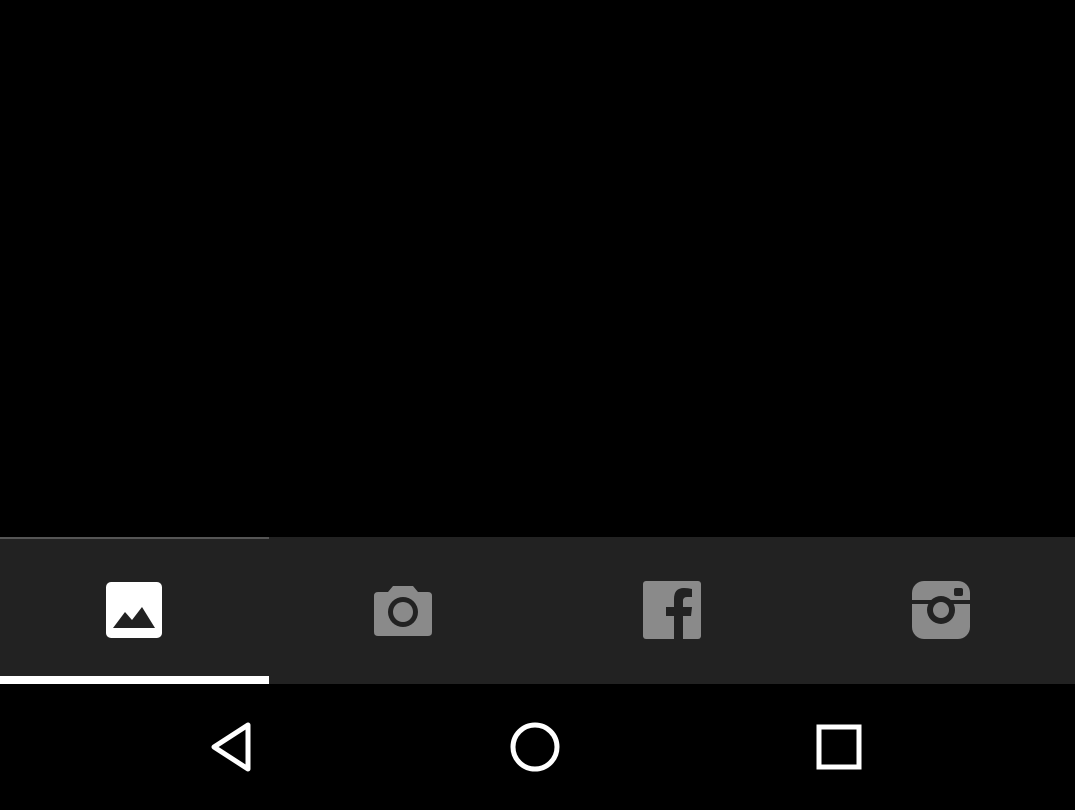 The width and height of the screenshot is (1075, 810). I want to click on tab-instagram, so click(940, 610).